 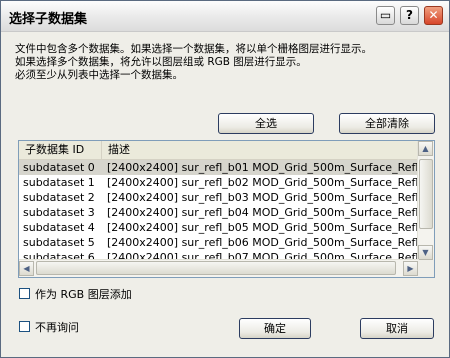 What do you see at coordinates (397, 328) in the screenshot?
I see `cancel-button: 取消` at bounding box center [397, 328].